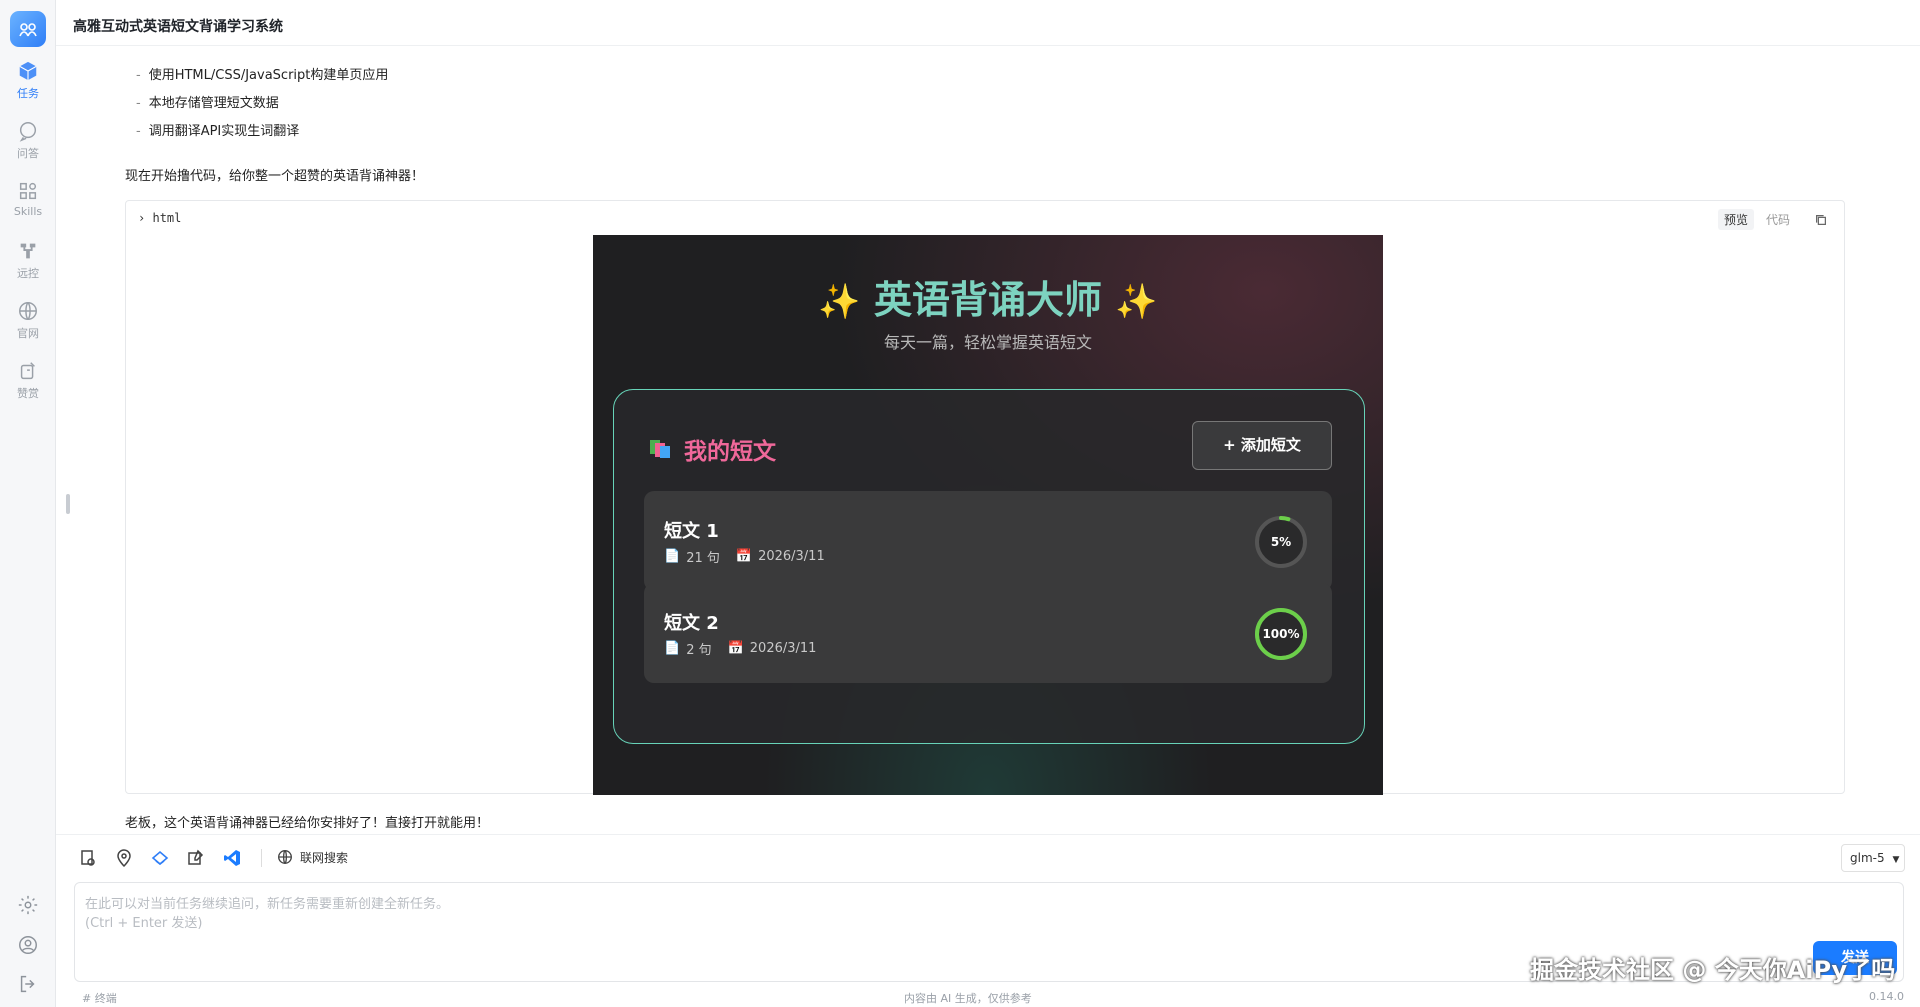 Image resolution: width=1920 pixels, height=1007 pixels. What do you see at coordinates (178, 27) in the screenshot?
I see `app-title: 高雅互动式英语短文背诵学习系统` at bounding box center [178, 27].